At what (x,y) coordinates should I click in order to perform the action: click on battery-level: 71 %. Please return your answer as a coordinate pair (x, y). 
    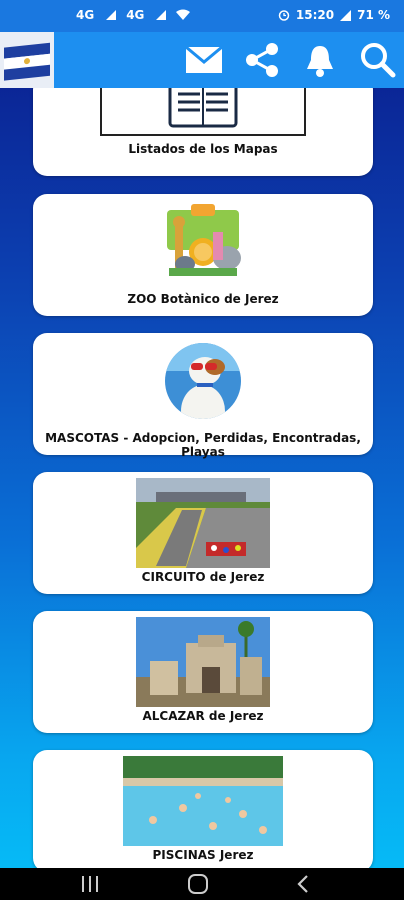
    Looking at the image, I should click on (373, 15).